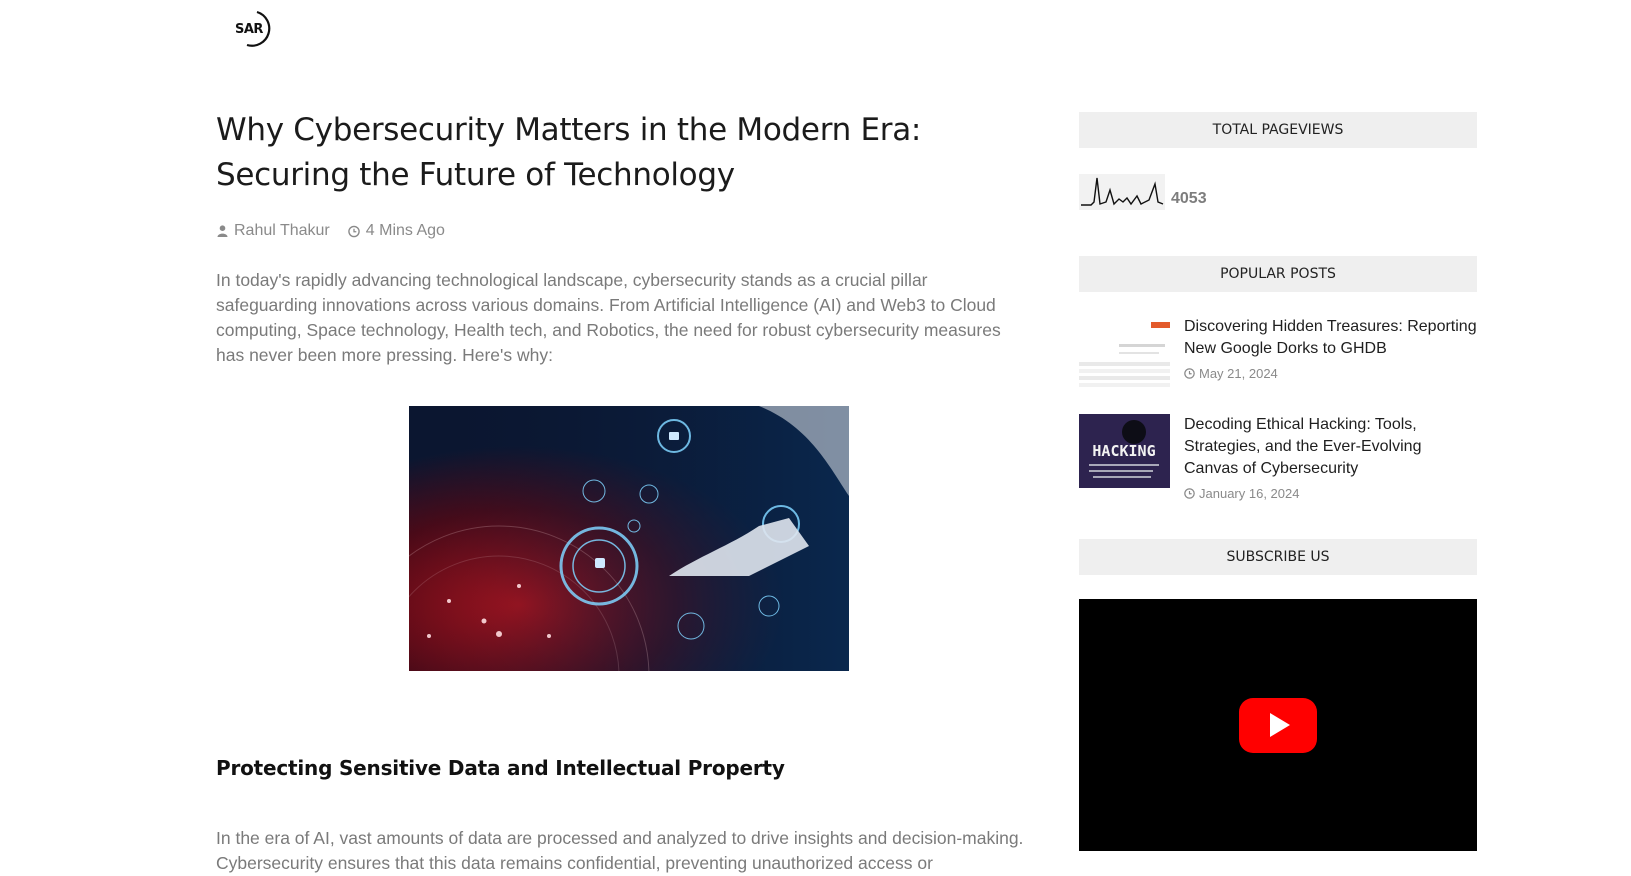 The image size is (1631, 876). I want to click on pageviews-count: 4053, so click(1189, 198).